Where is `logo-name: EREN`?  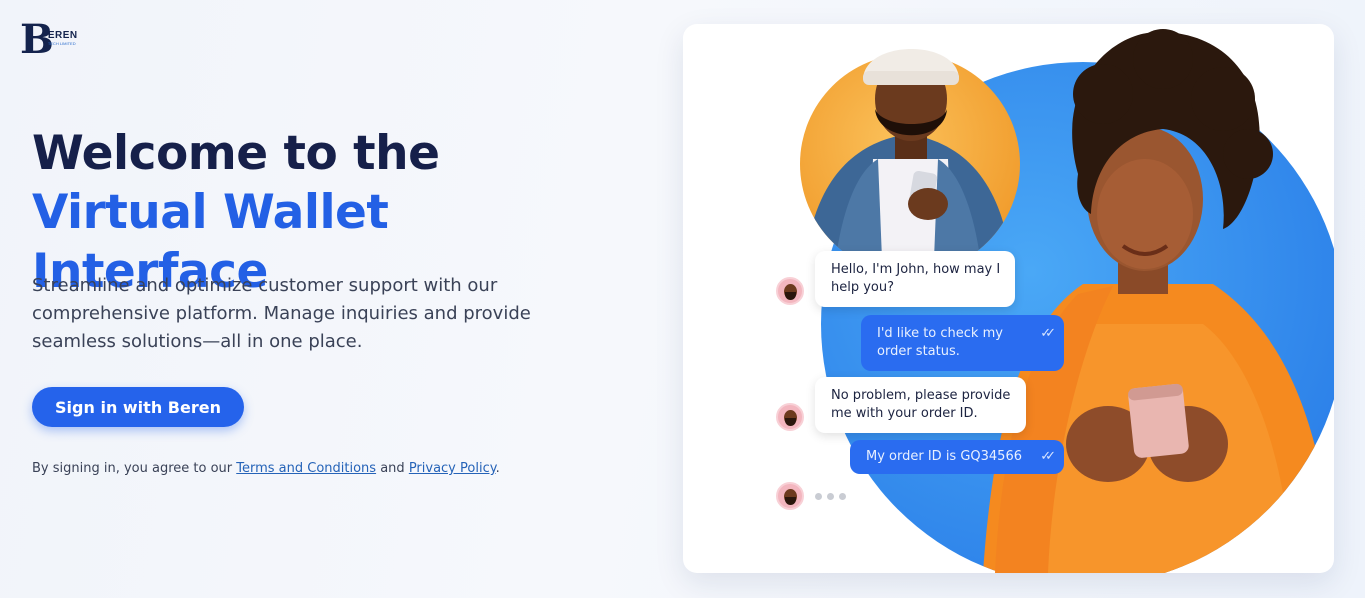 logo-name: EREN is located at coordinates (62, 35).